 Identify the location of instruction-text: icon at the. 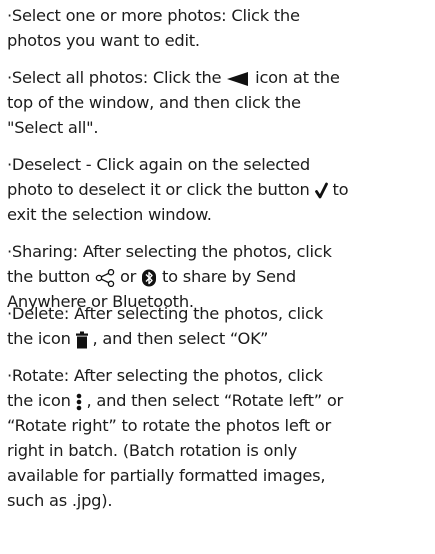
(295, 77).